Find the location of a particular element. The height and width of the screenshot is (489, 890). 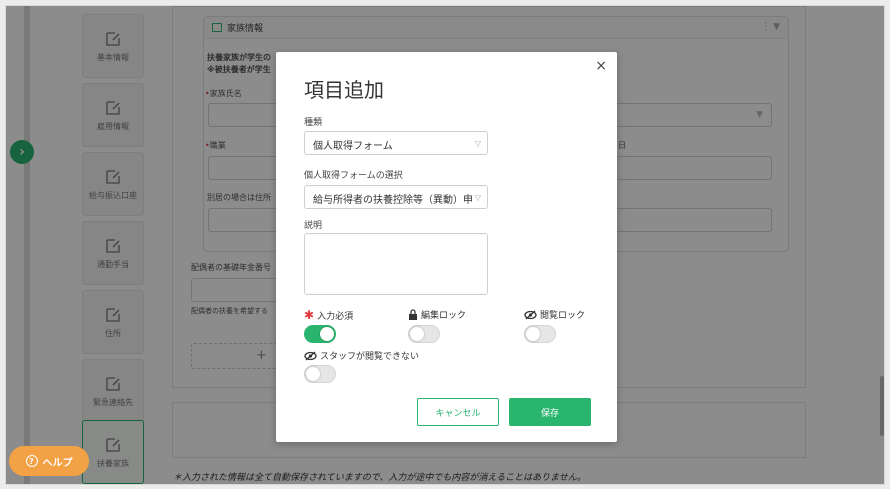

asterisk-icon: ✱ is located at coordinates (309, 315).